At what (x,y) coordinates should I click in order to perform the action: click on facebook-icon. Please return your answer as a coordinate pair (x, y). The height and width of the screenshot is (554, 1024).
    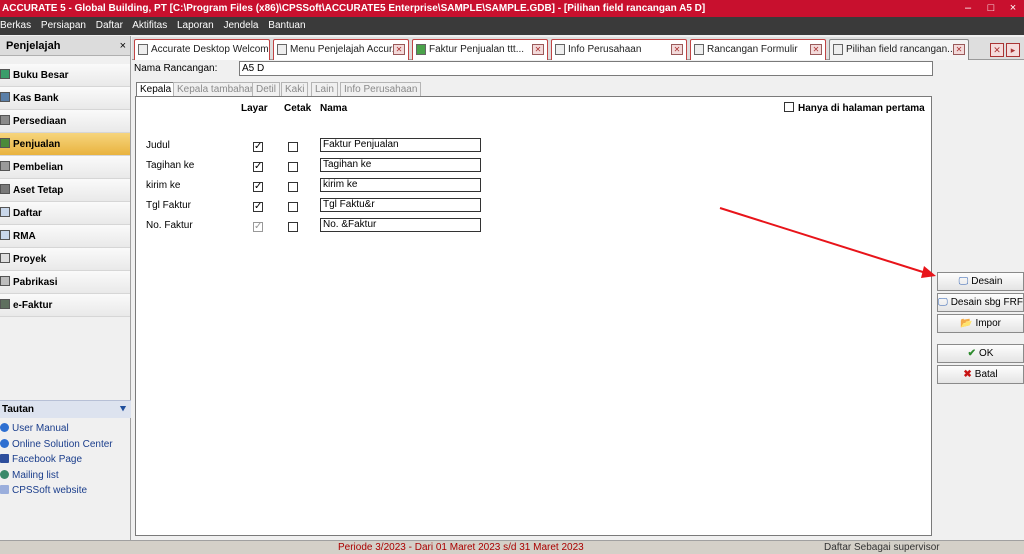
    Looking at the image, I should click on (4, 458).